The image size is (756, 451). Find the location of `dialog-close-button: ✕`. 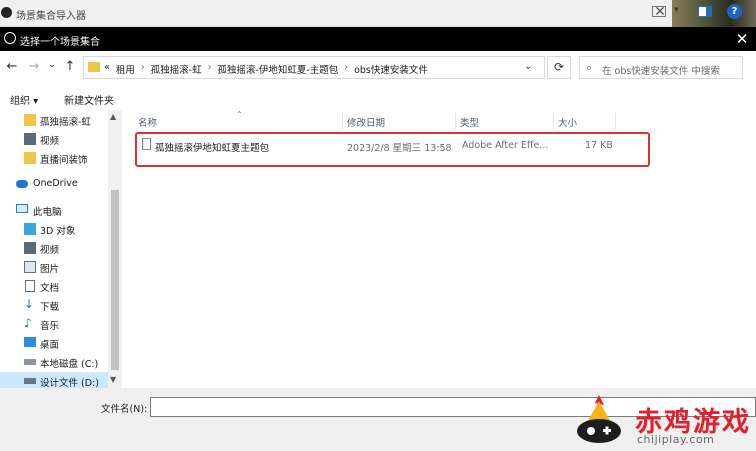

dialog-close-button: ✕ is located at coordinates (742, 39).